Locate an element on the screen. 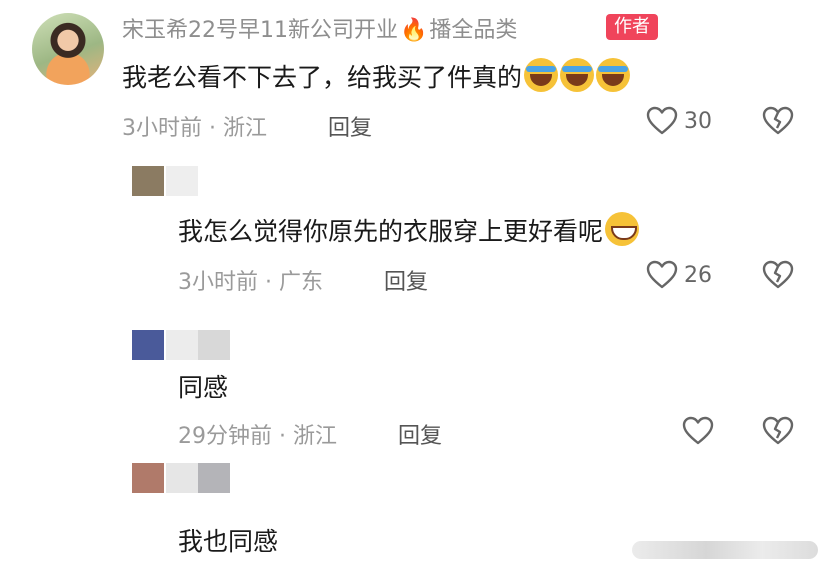 Image resolution: width=828 pixels, height=575 pixels. comment-meta: 3小时前 · 浙江 is located at coordinates (194, 128).